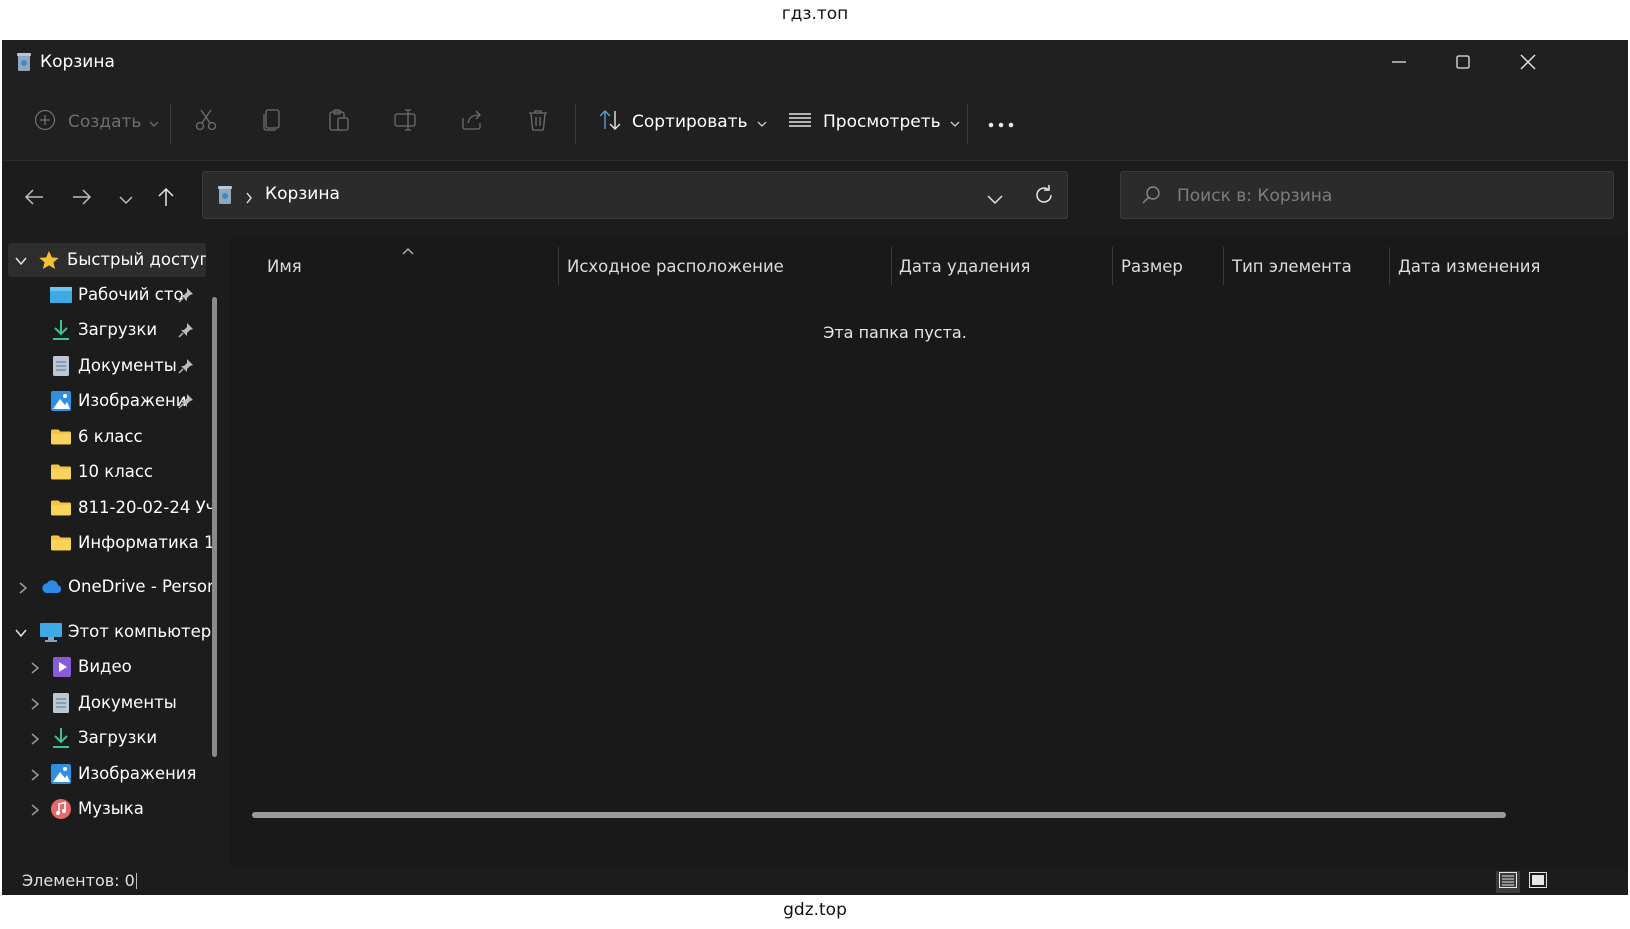 This screenshot has width=1630, height=929. I want to click on share-button, so click(472, 122).